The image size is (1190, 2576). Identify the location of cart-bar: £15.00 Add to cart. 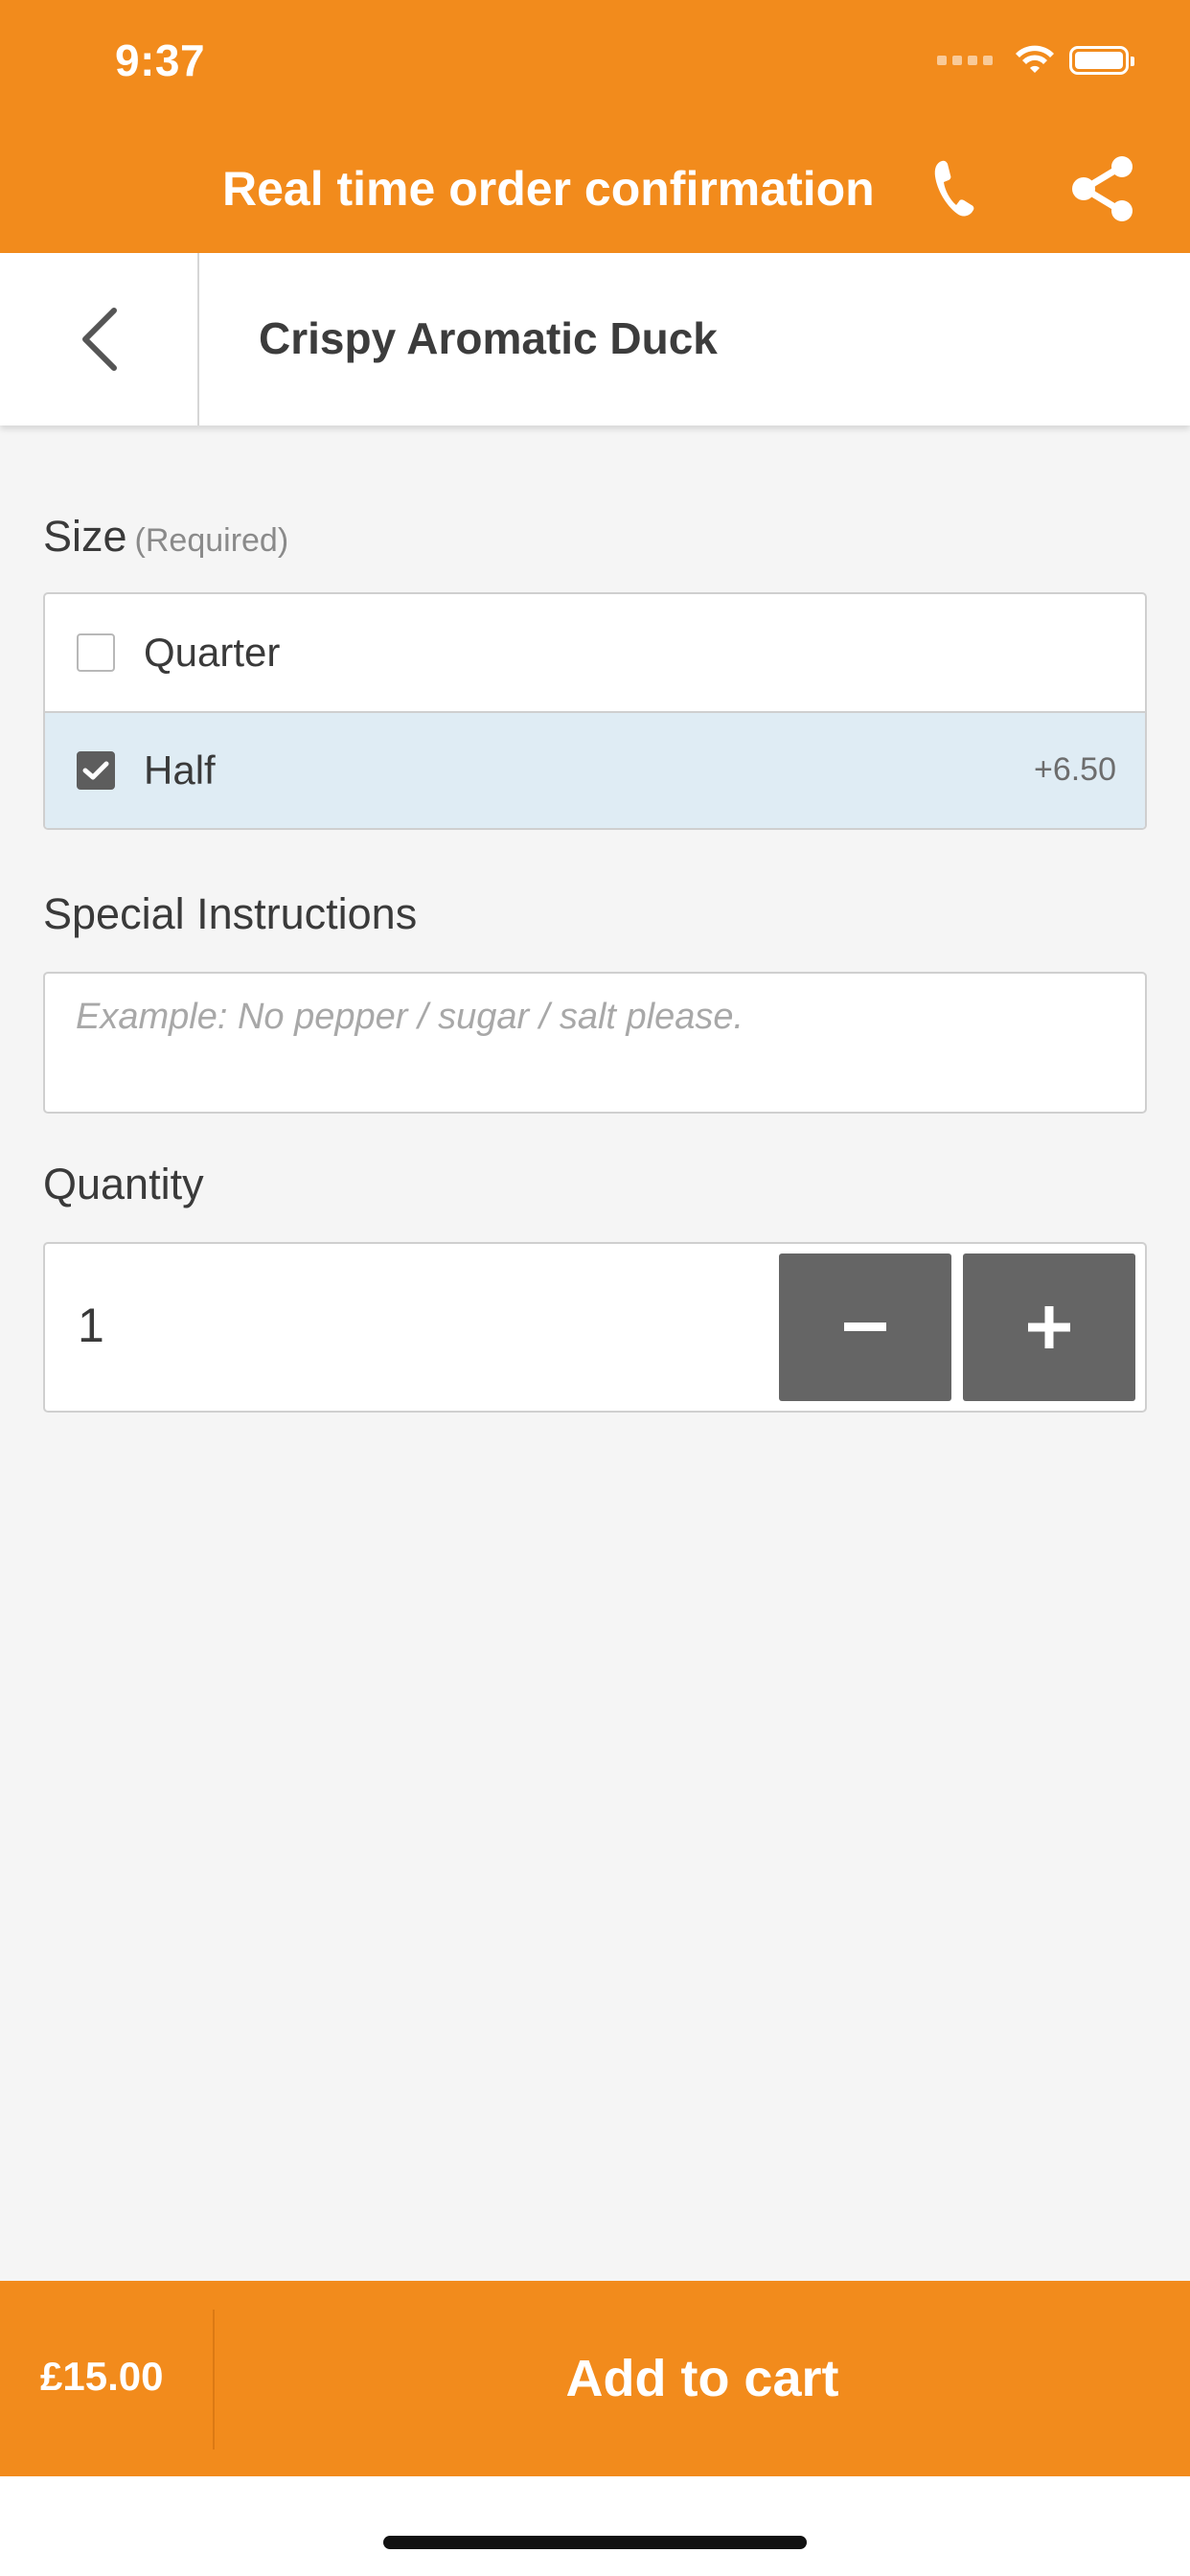
(595, 2378).